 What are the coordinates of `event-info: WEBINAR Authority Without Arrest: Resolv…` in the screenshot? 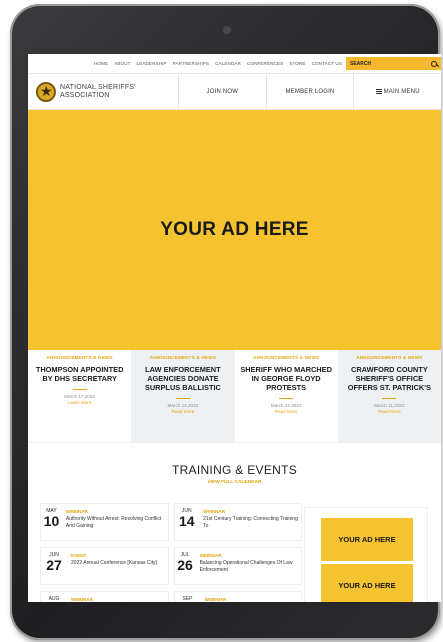 It's located at (115, 522).